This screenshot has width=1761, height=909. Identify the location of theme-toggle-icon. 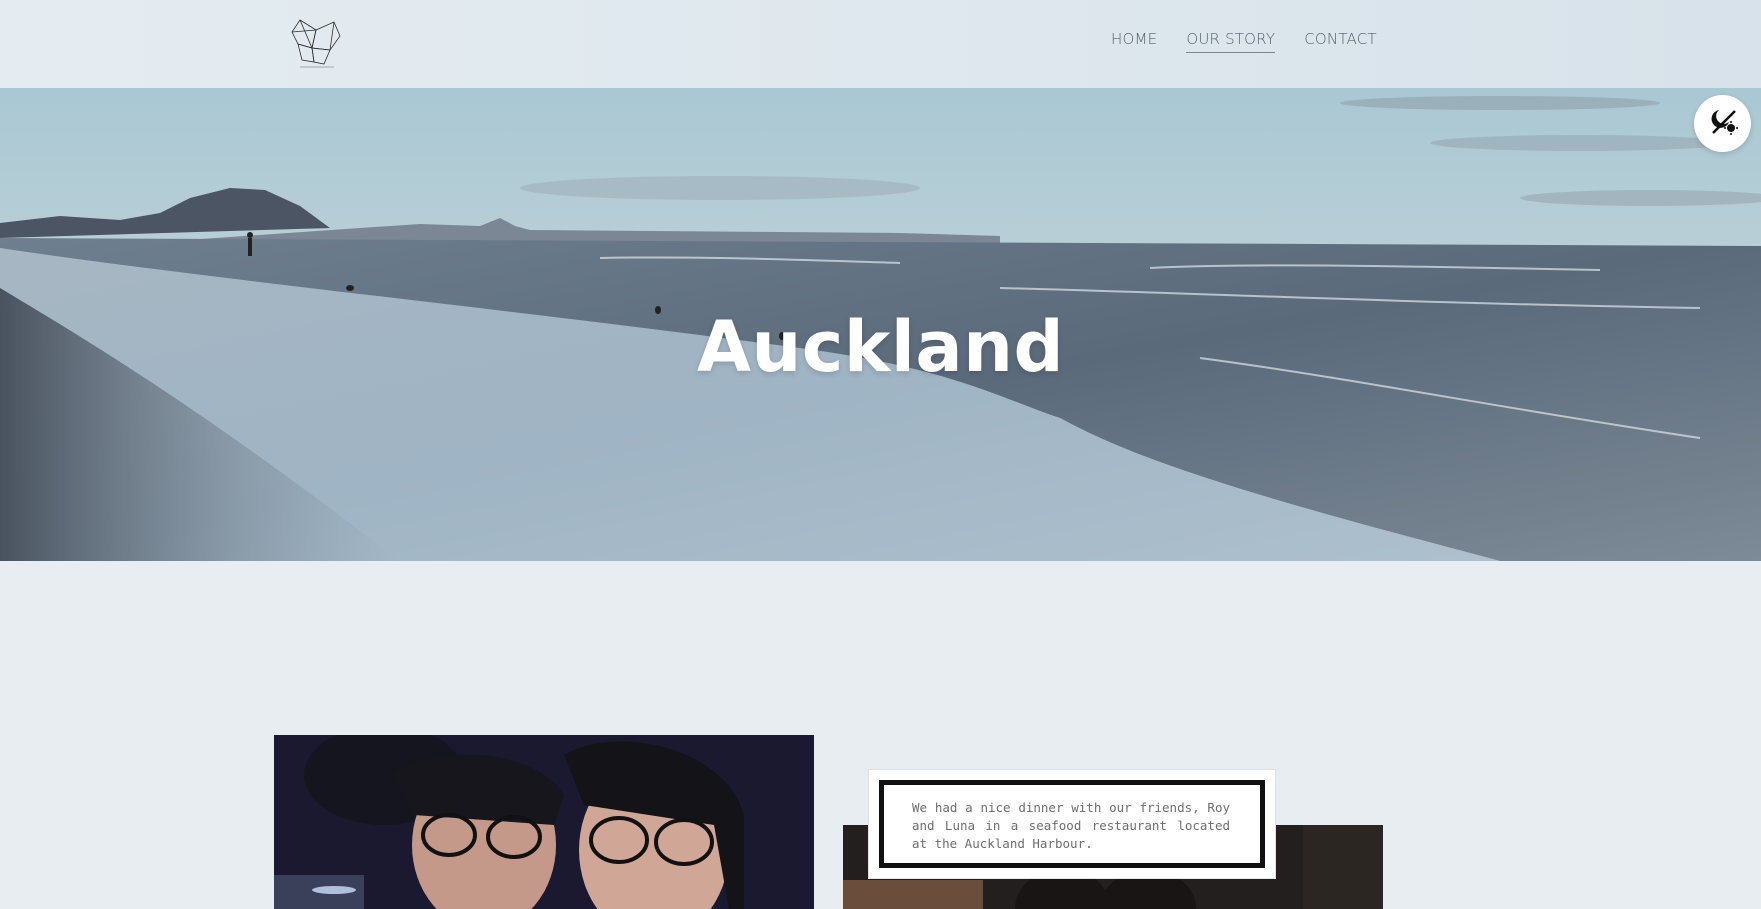
(1723, 123).